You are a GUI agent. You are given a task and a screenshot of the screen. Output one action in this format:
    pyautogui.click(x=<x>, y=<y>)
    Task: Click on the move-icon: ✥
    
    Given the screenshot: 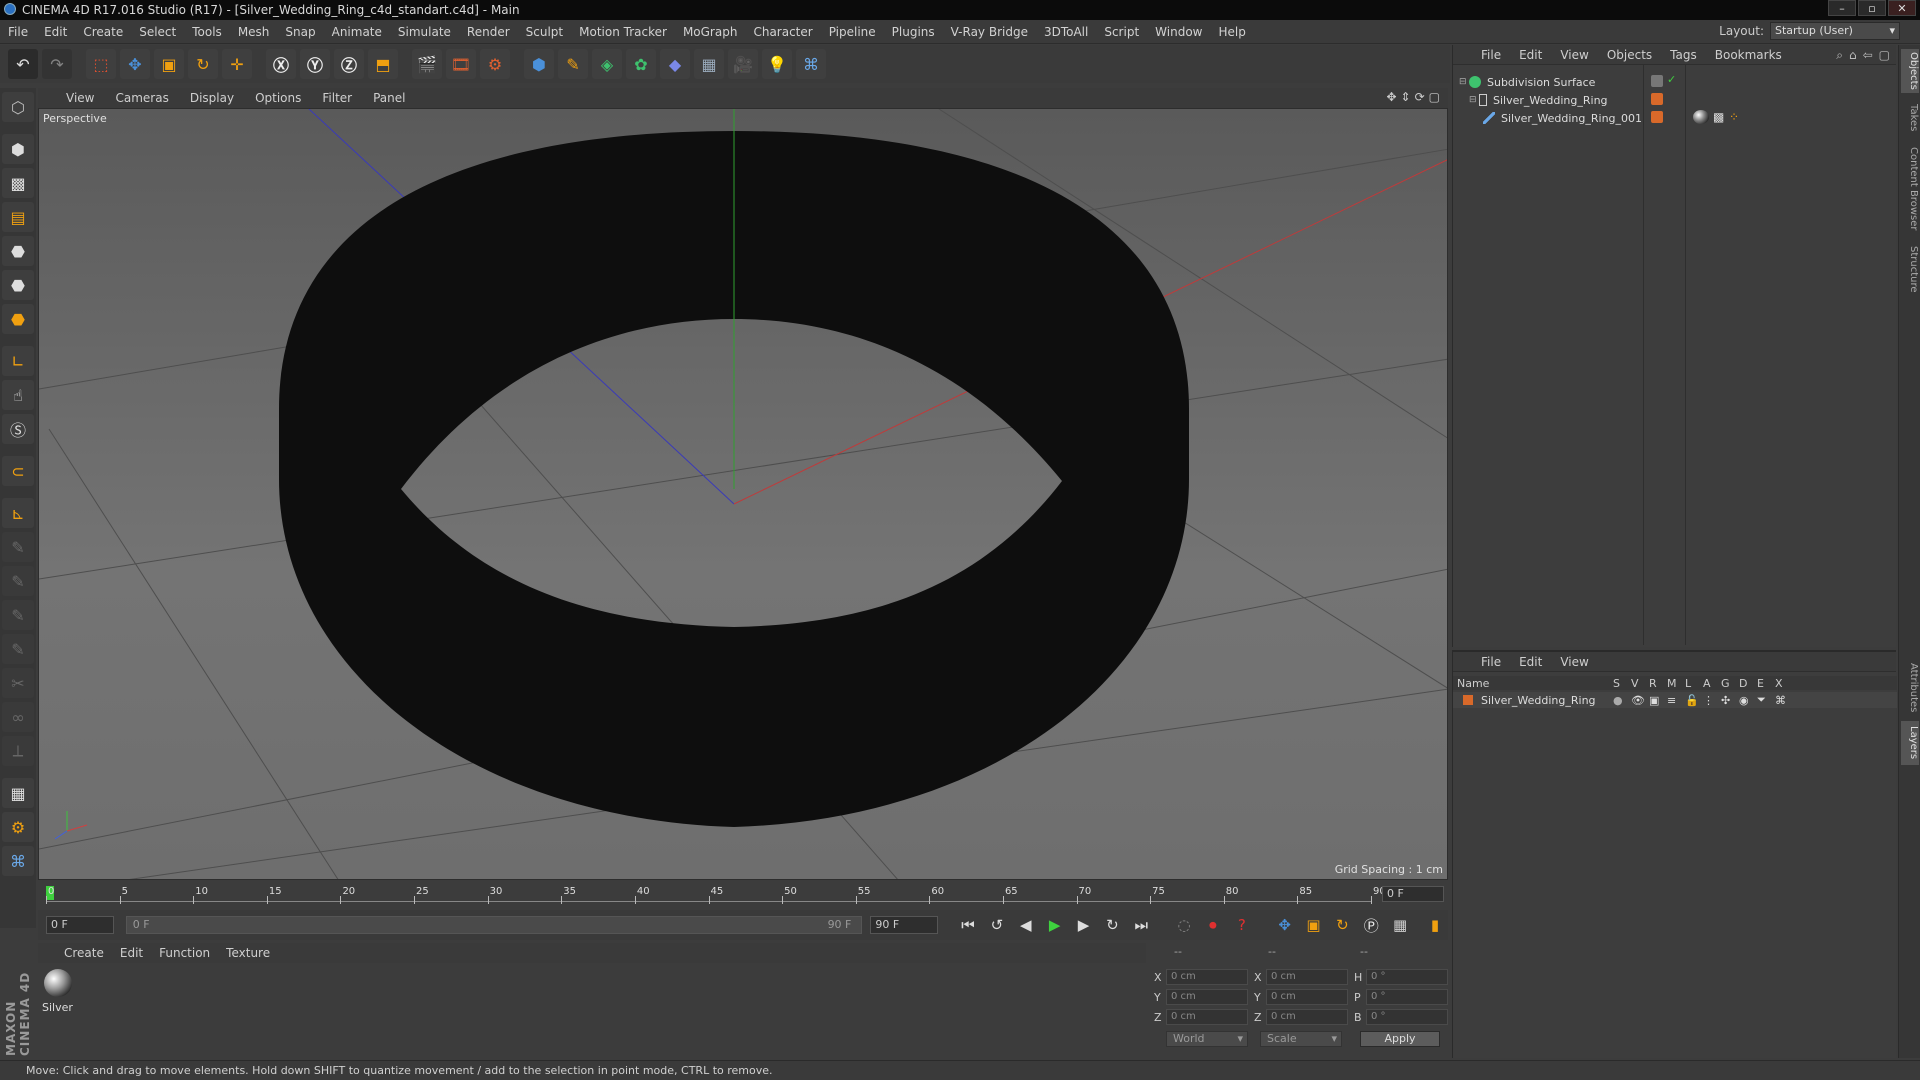 What is the action you would take?
    pyautogui.click(x=135, y=64)
    